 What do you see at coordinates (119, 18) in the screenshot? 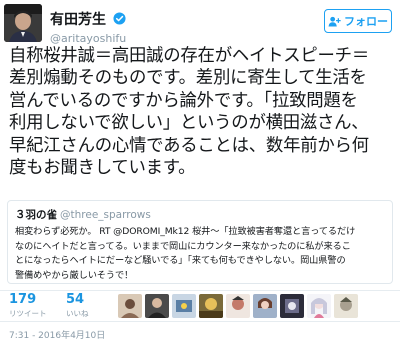
I see `verified-badge-icon` at bounding box center [119, 18].